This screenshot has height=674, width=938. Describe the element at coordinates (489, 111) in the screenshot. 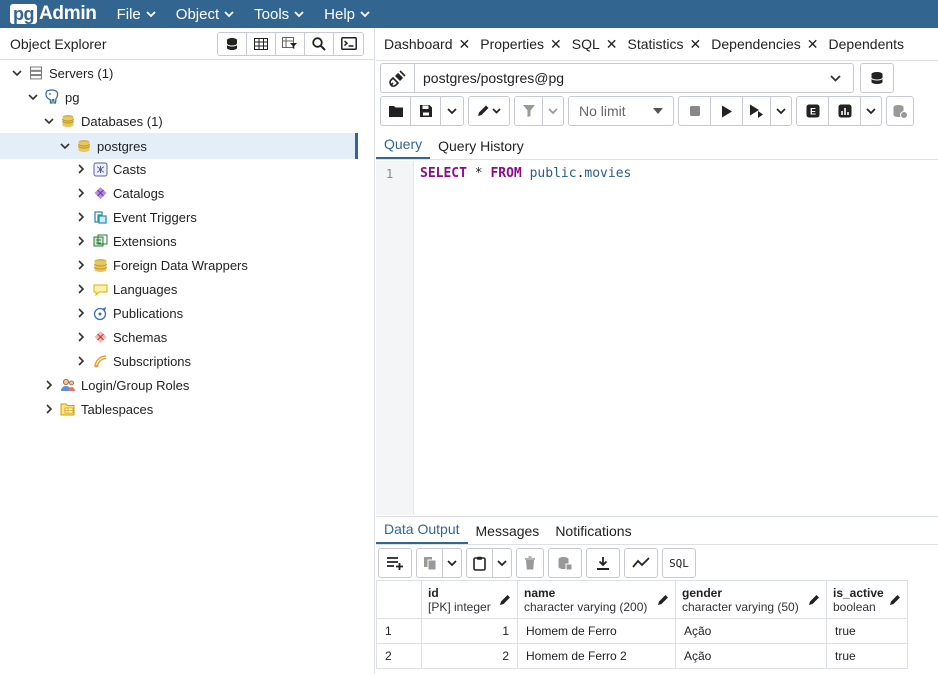

I see `edit-dropdown` at that location.